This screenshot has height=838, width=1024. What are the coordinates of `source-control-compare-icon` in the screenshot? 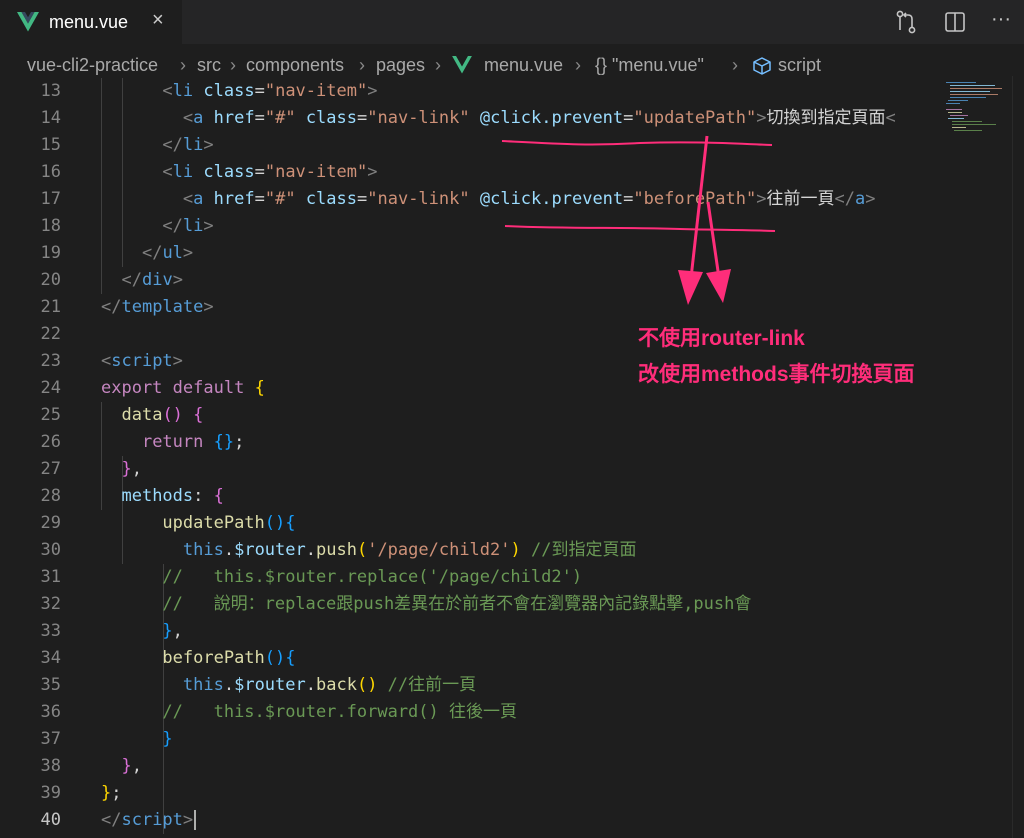 It's located at (906, 22).